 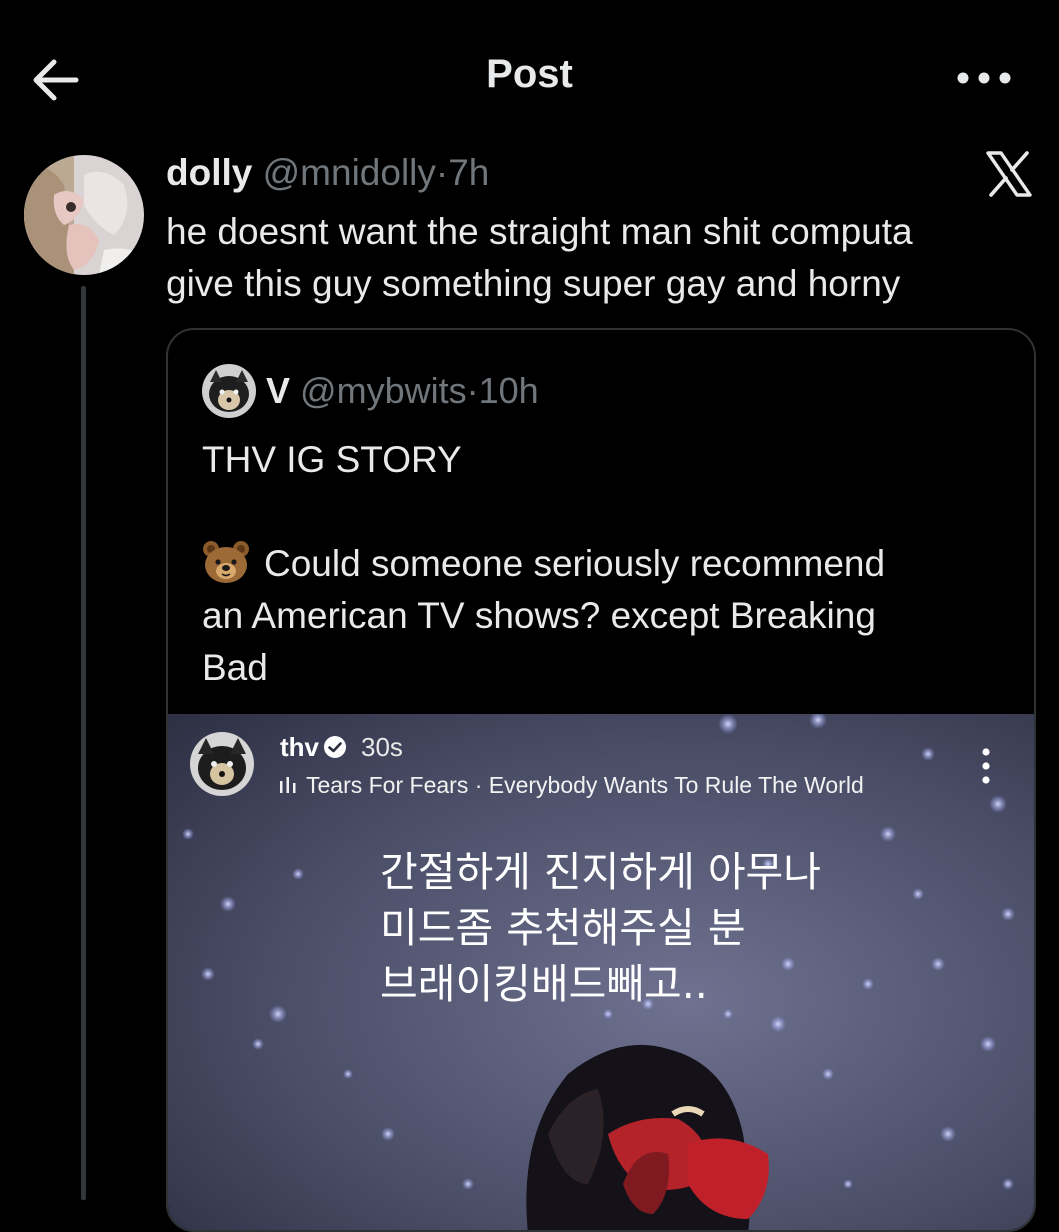 I want to click on quoted-post-time: 10h, so click(x=508, y=390).